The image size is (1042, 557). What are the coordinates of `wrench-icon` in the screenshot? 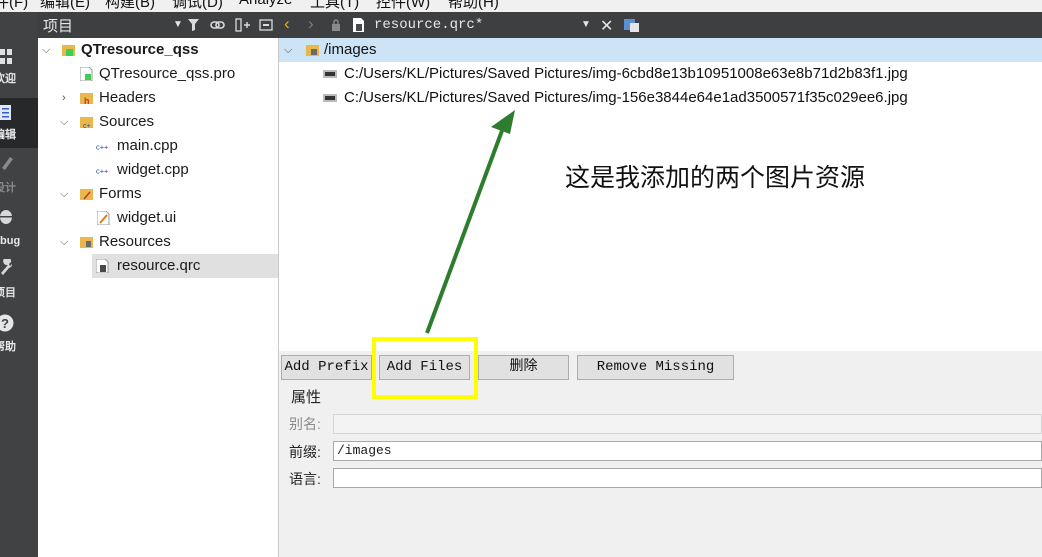 It's located at (7, 267).